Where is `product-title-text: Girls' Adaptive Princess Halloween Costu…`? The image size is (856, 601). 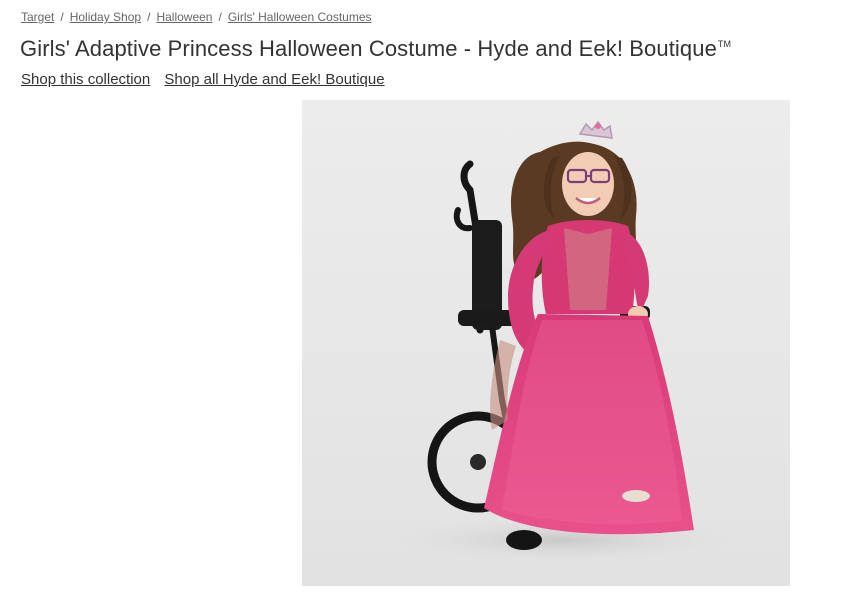
product-title-text: Girls' Adaptive Princess Halloween Costu… is located at coordinates (368, 48).